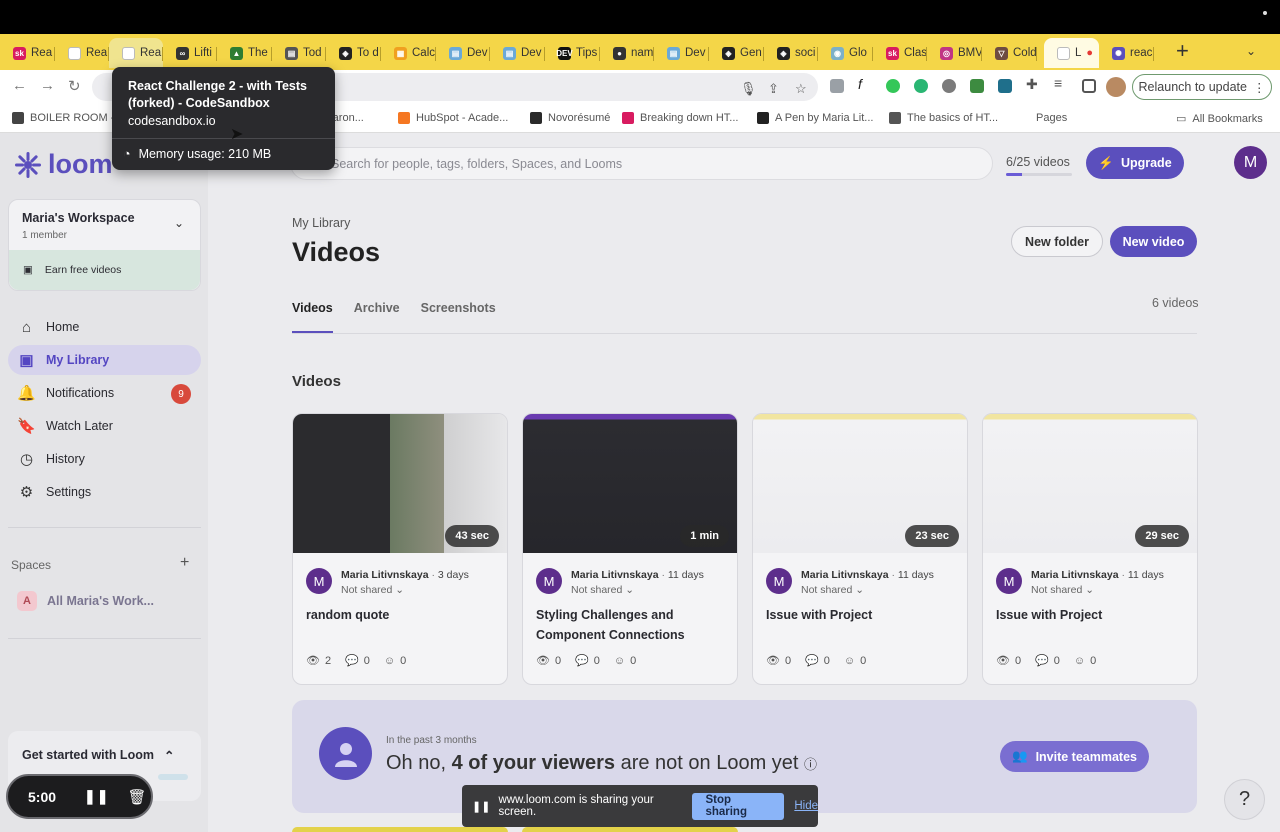 This screenshot has width=1280, height=832. I want to click on chevron-down-icon: ⌄, so click(179, 223).